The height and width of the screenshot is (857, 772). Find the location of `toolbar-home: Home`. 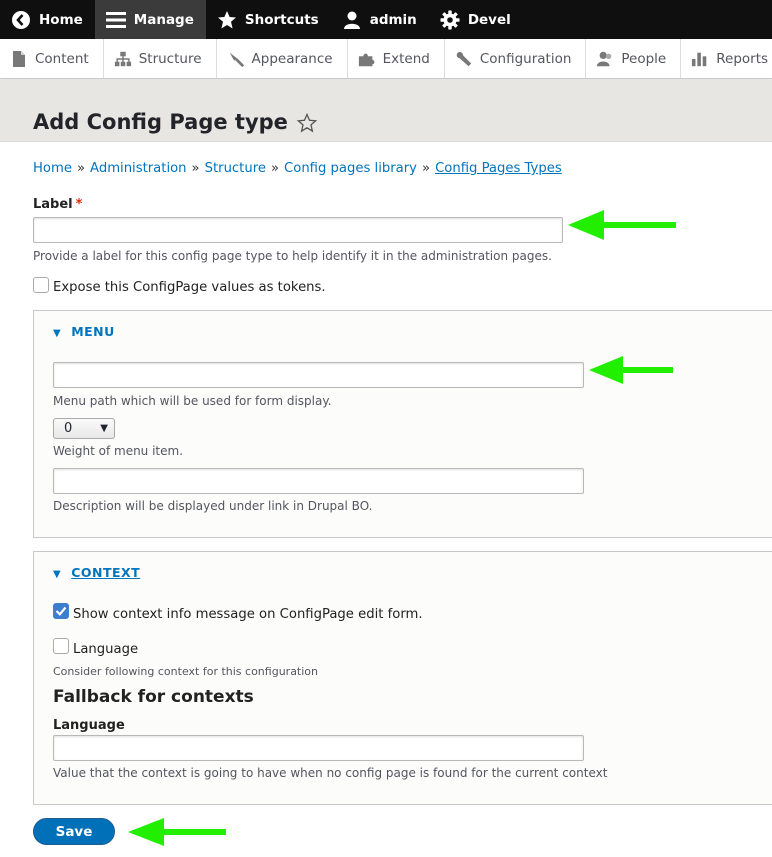

toolbar-home: Home is located at coordinates (47, 19).